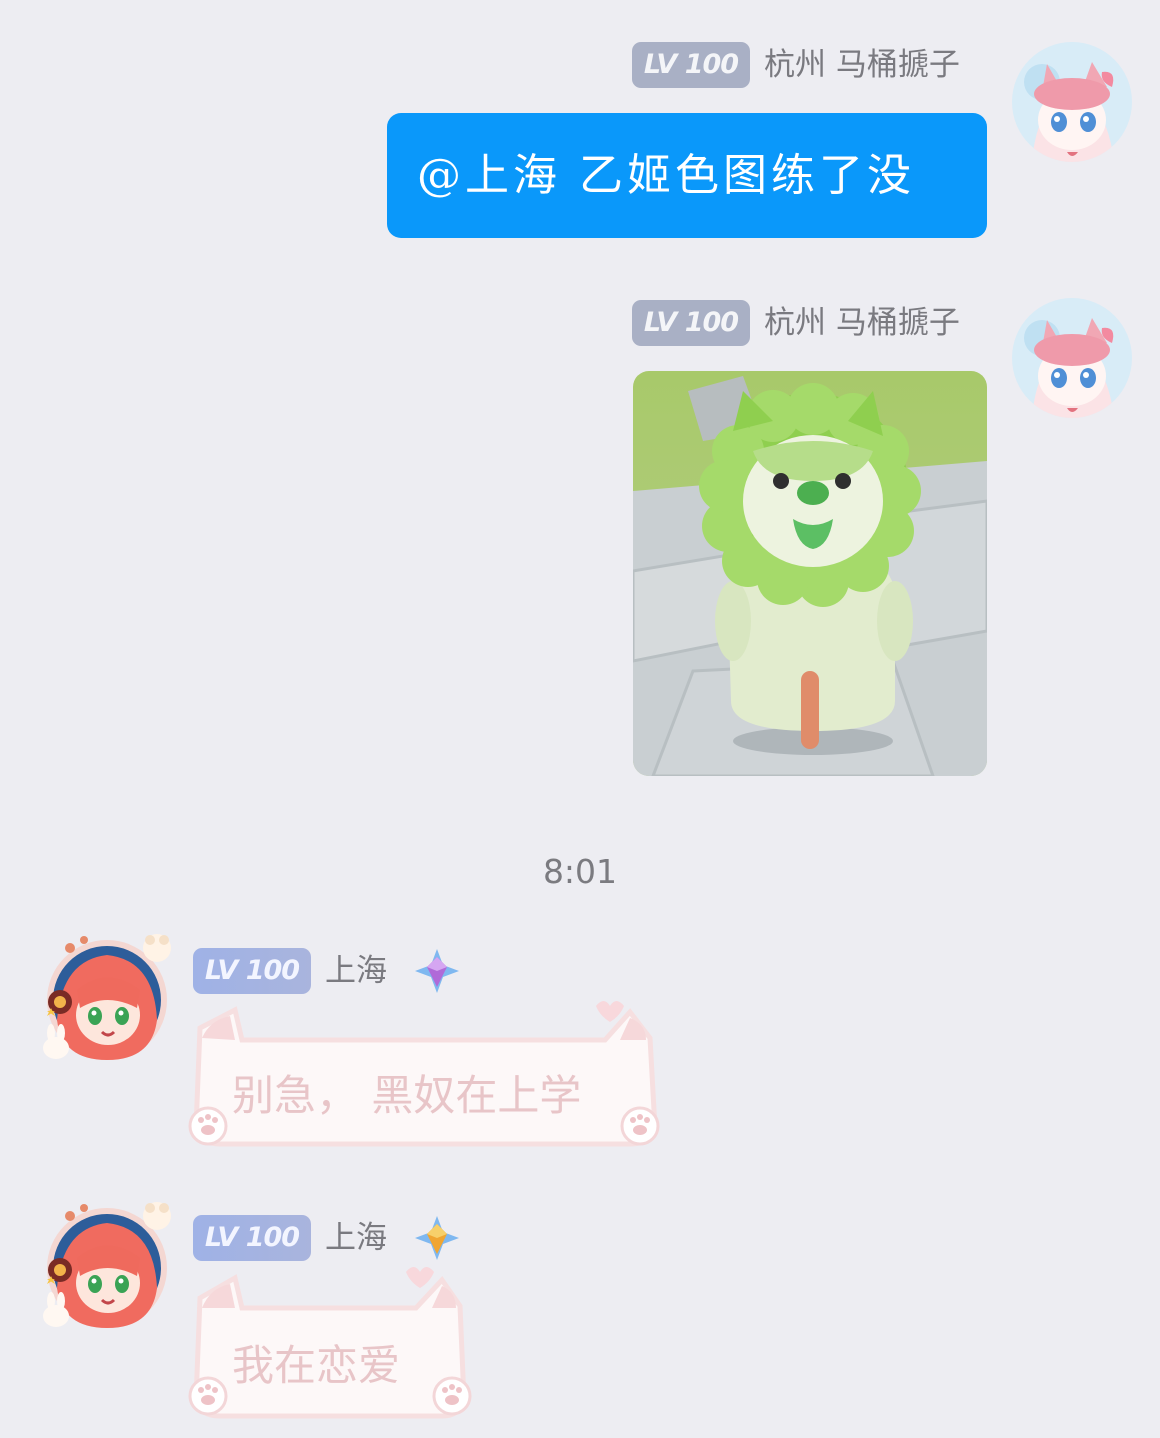 Image resolution: width=1160 pixels, height=1438 pixels. I want to click on message-bubble: 我在恋爱, so click(330, 1343).